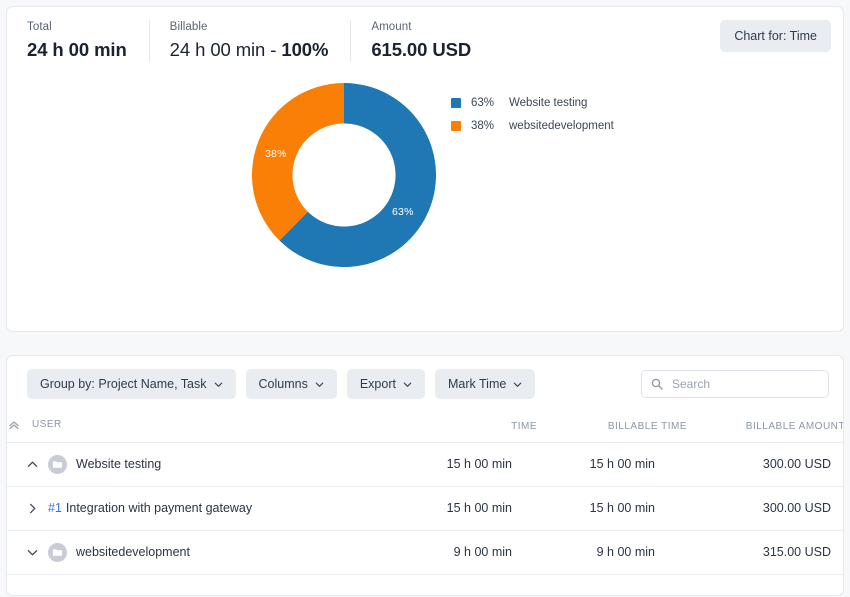 Image resolution: width=850 pixels, height=597 pixels. Describe the element at coordinates (391, 27) in the screenshot. I see `stat-amount-label: Amount` at that location.